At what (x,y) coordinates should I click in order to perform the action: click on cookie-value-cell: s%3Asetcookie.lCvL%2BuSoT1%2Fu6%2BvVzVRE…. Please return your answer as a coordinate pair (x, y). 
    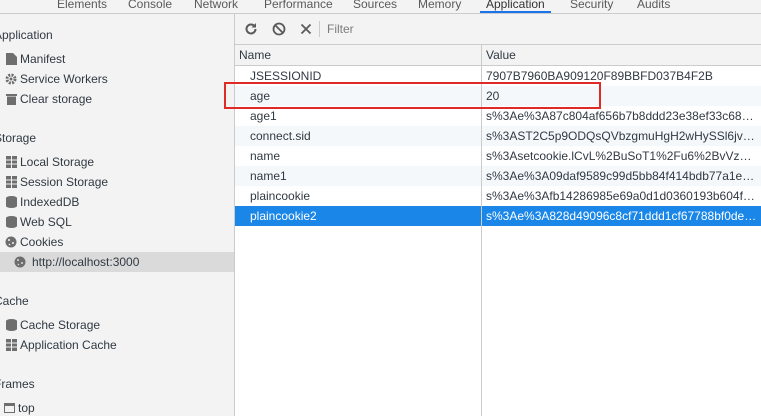
    Looking at the image, I should click on (622, 156).